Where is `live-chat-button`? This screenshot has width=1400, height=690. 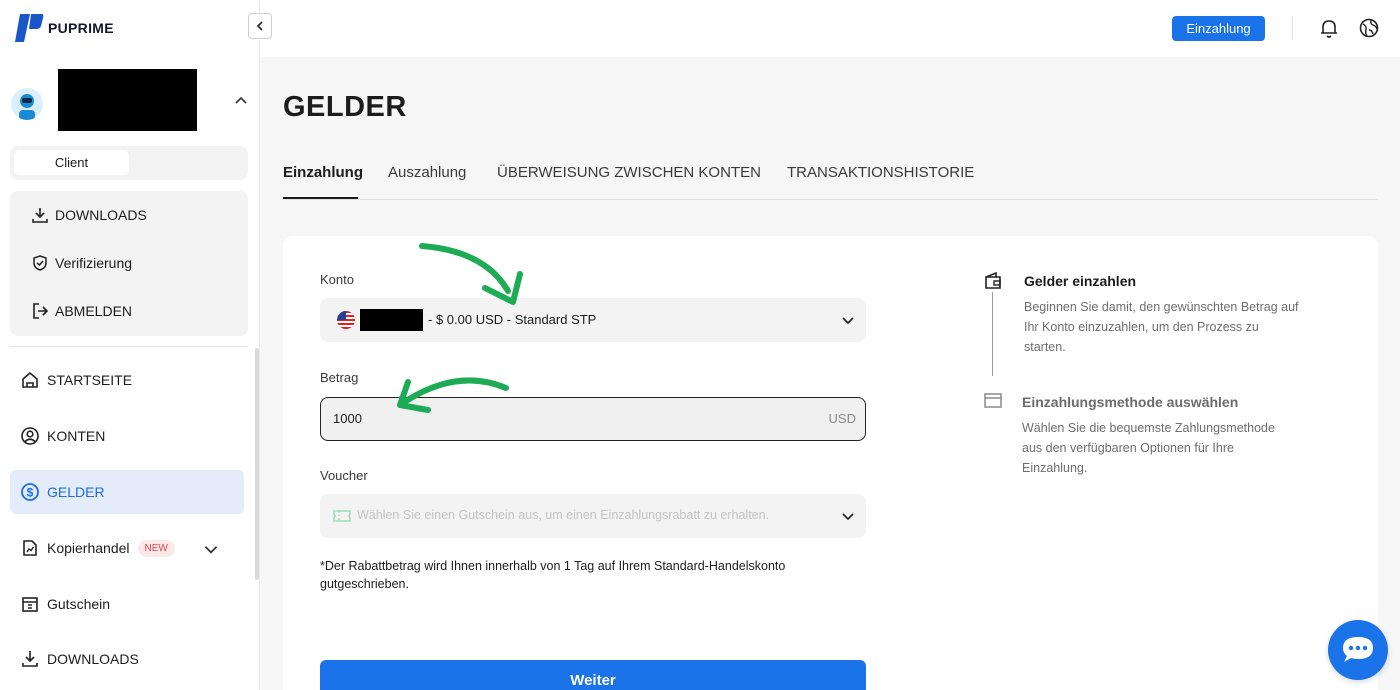 live-chat-button is located at coordinates (1358, 650).